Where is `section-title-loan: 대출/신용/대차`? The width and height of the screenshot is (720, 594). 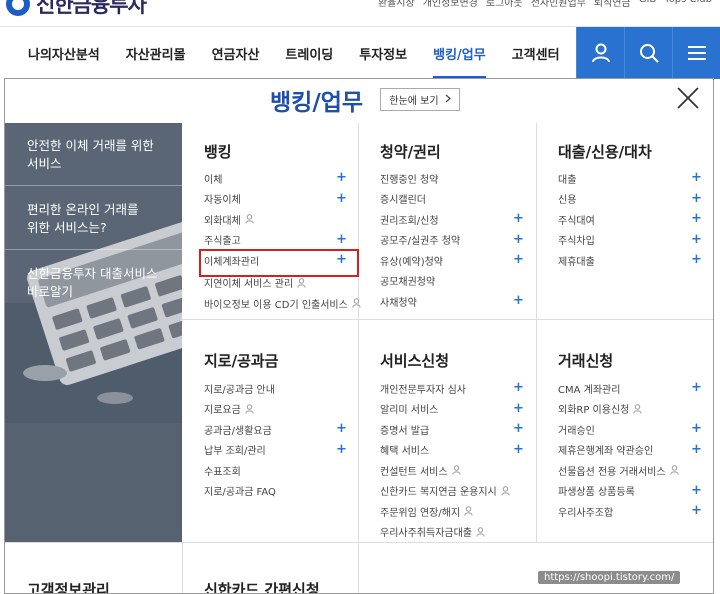 section-title-loan: 대출/신용/대차 is located at coordinates (605, 151).